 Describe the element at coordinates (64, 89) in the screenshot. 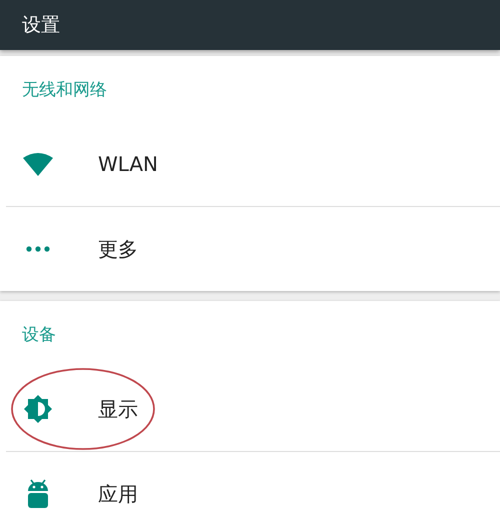

I see `section-header: 无线和网络` at that location.